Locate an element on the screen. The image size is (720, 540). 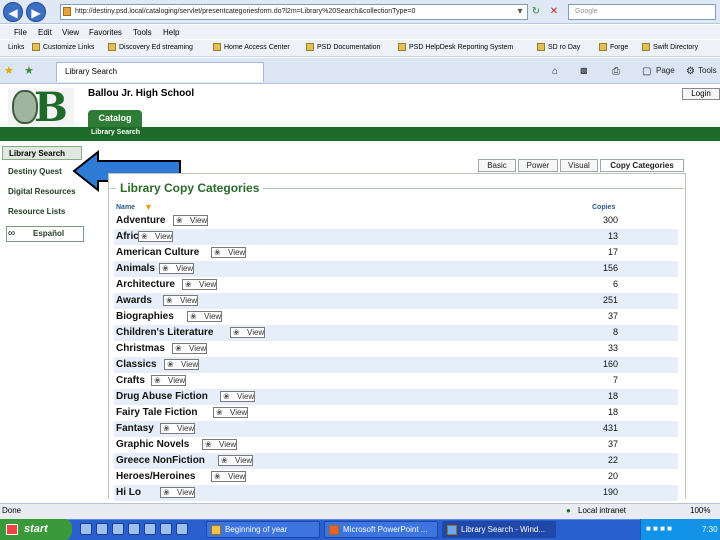
tab-power: Power is located at coordinates (538, 165).